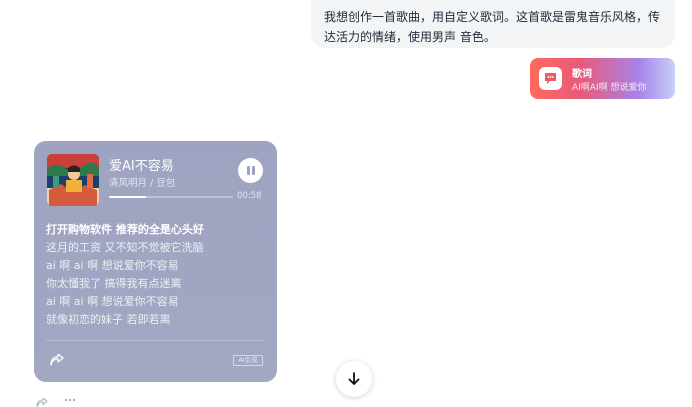 This screenshot has width=692, height=407. Describe the element at coordinates (128, 197) in the screenshot. I see `playback-progress-fill` at that location.